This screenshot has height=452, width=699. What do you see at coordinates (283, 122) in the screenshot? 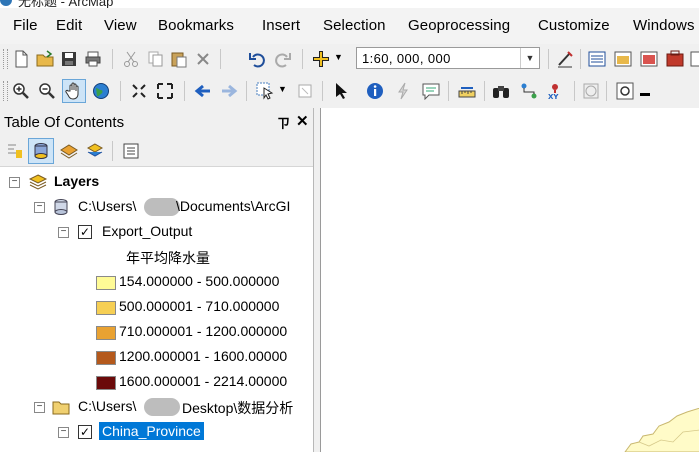
I see `pin-icon: ㄗ` at bounding box center [283, 122].